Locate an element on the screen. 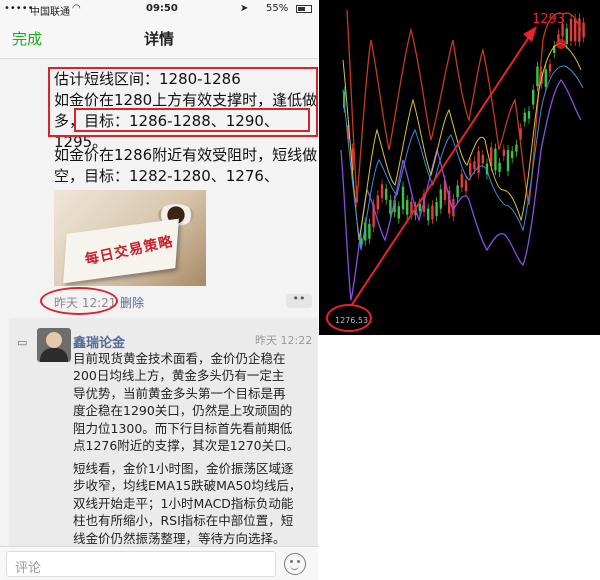  comment-line: 200日均线上方，黄金多头仍有一定主 is located at coordinates (179, 376).